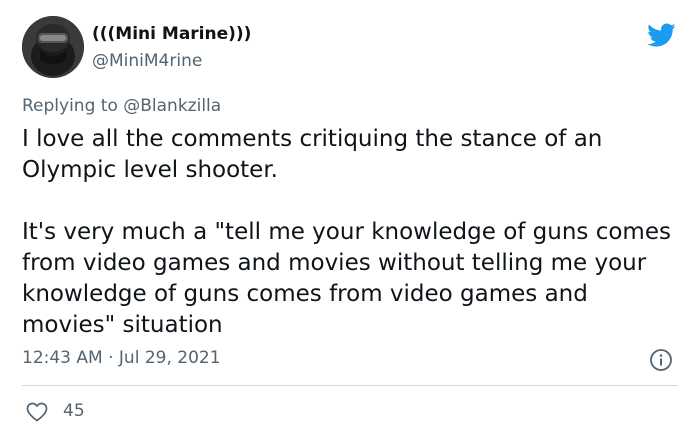  What do you see at coordinates (350, 385) in the screenshot?
I see `divider` at bounding box center [350, 385].